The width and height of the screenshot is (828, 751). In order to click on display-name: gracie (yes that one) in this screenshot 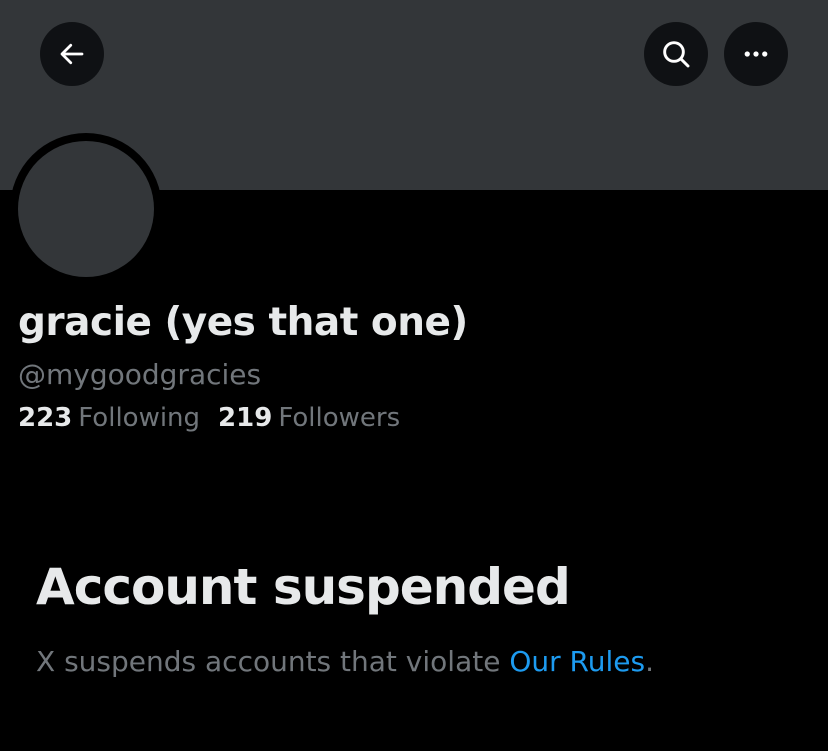, I will do `click(243, 322)`.